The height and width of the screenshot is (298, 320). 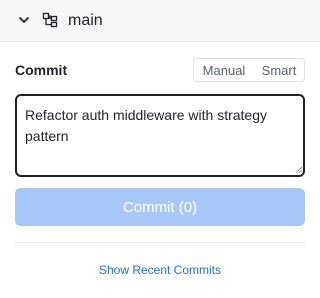 What do you see at coordinates (85, 20) in the screenshot?
I see `branch-name: main` at bounding box center [85, 20].